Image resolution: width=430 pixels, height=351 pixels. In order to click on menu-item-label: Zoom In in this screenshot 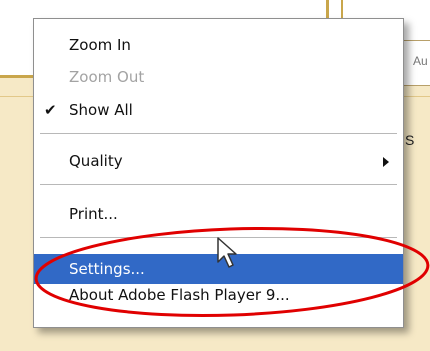, I will do `click(100, 45)`.